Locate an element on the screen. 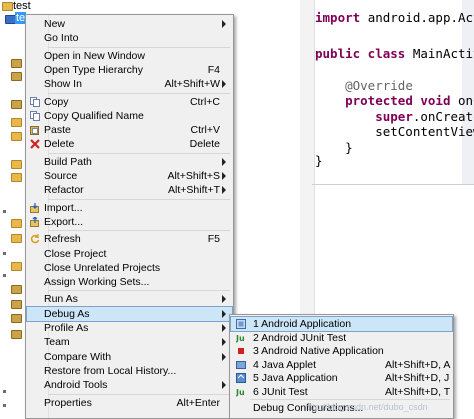 The image size is (474, 419). menu-item-compare-with: Compare With is located at coordinates (129, 357).